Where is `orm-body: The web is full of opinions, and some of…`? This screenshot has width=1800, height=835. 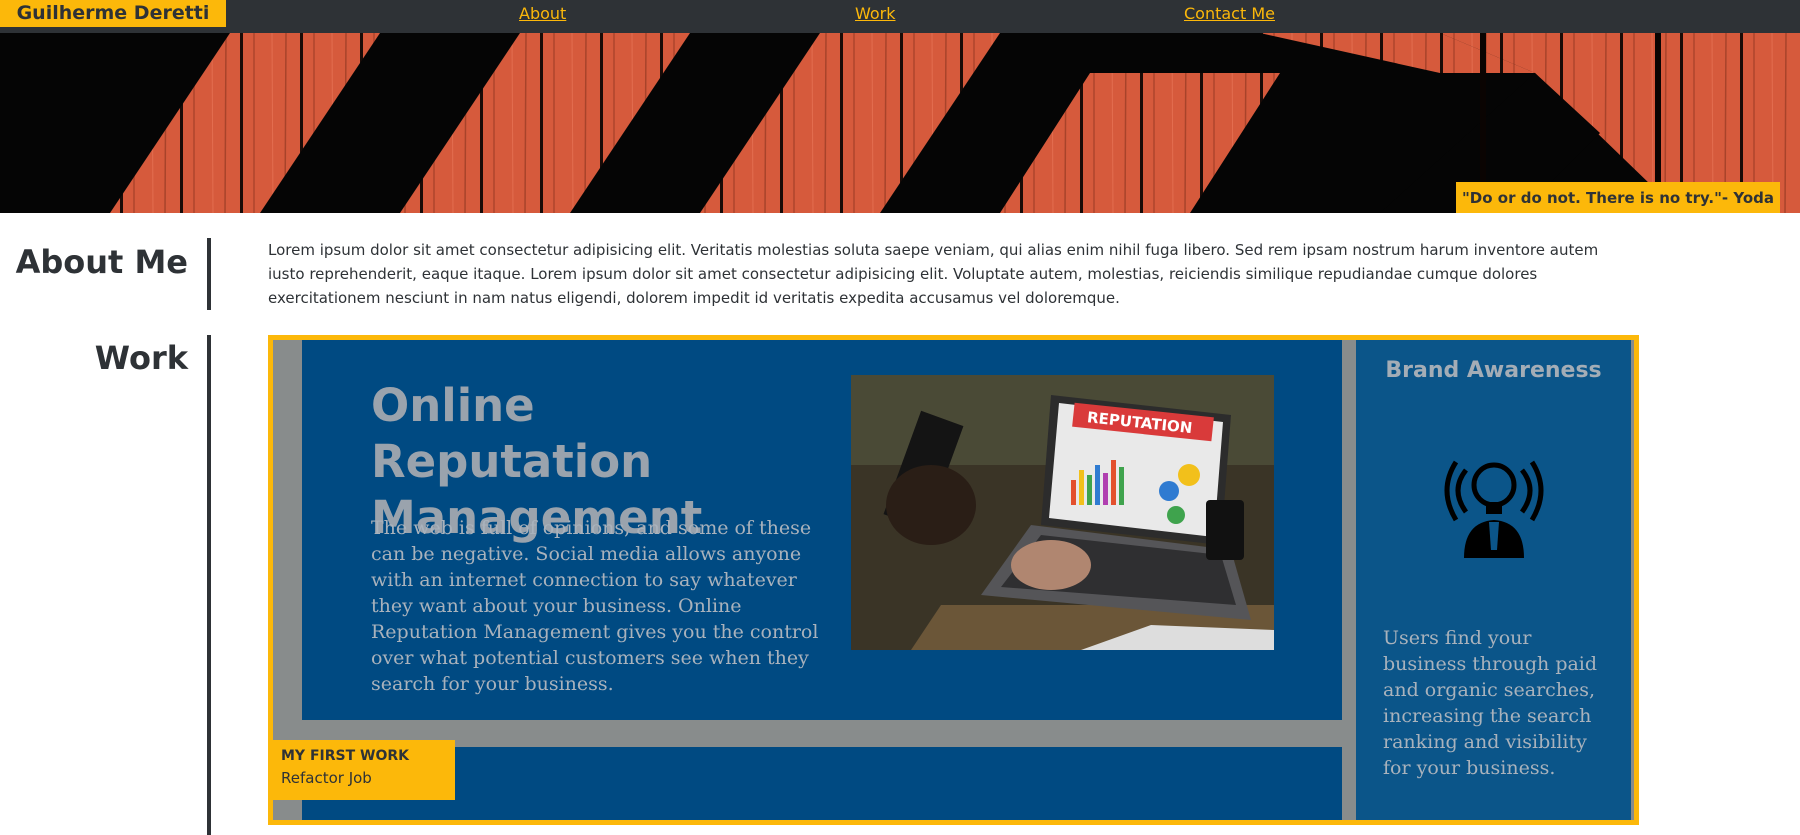 orm-body: The web is full of opinions, and some of… is located at coordinates (595, 606).